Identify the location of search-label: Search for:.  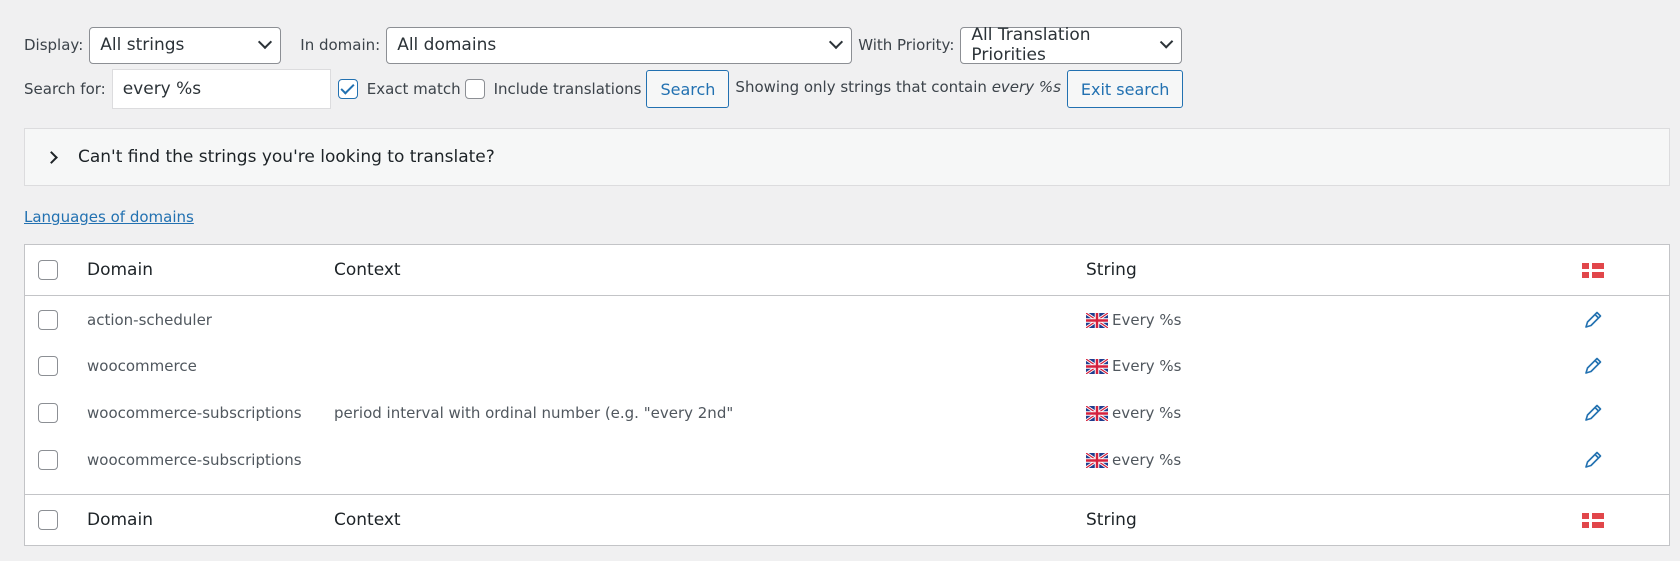
(65, 89).